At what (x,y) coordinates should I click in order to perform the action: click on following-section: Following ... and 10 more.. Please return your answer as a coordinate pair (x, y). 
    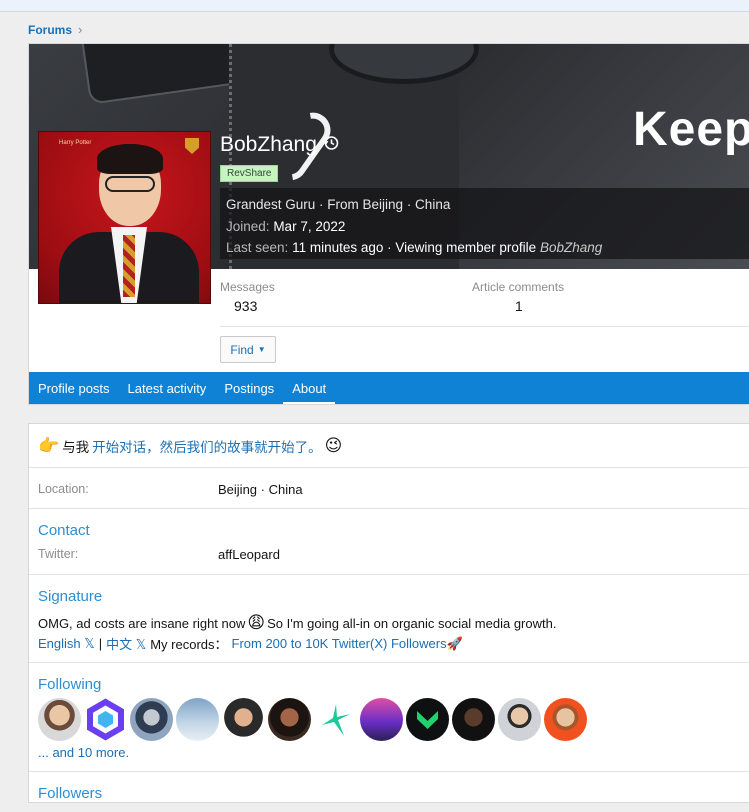
    Looking at the image, I should click on (389, 717).